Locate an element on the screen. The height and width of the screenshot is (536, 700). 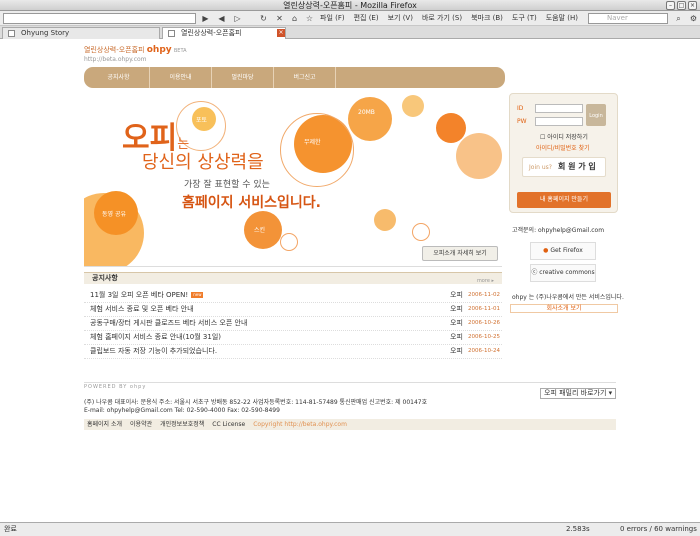
footer-link-privacy: 개인정보보호정책 is located at coordinates (182, 424).